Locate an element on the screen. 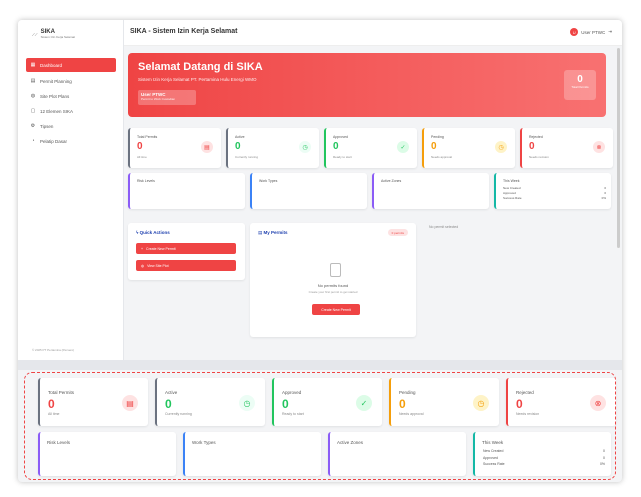 The image size is (641, 497). copyright: © 2025 PT Pertamina (Persero) is located at coordinates (53, 350).